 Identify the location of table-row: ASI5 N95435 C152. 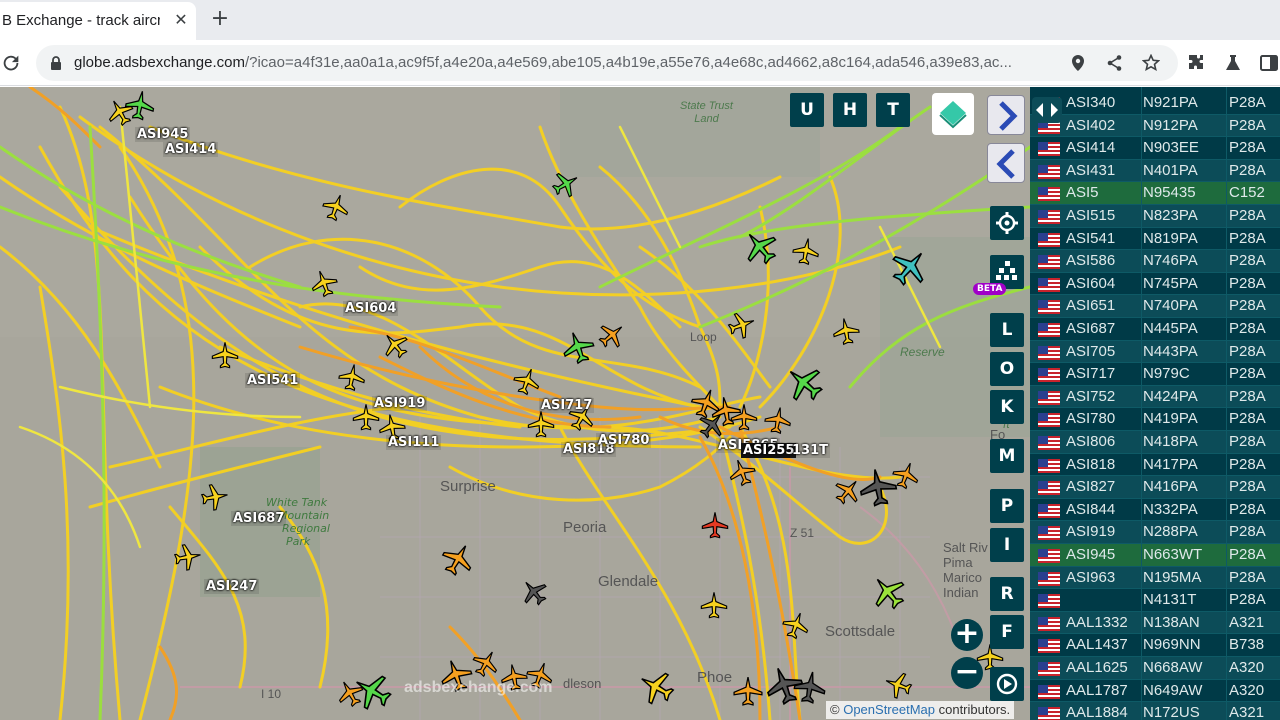
(1155, 193).